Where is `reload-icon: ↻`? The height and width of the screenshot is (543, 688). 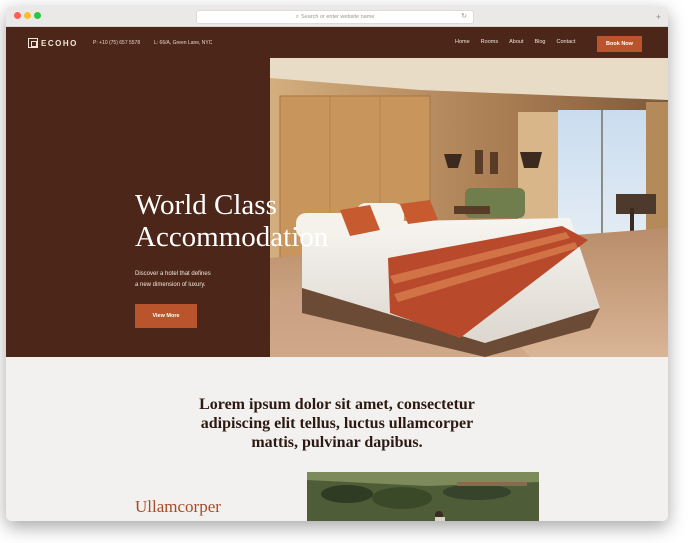
reload-icon: ↻ is located at coordinates (464, 17).